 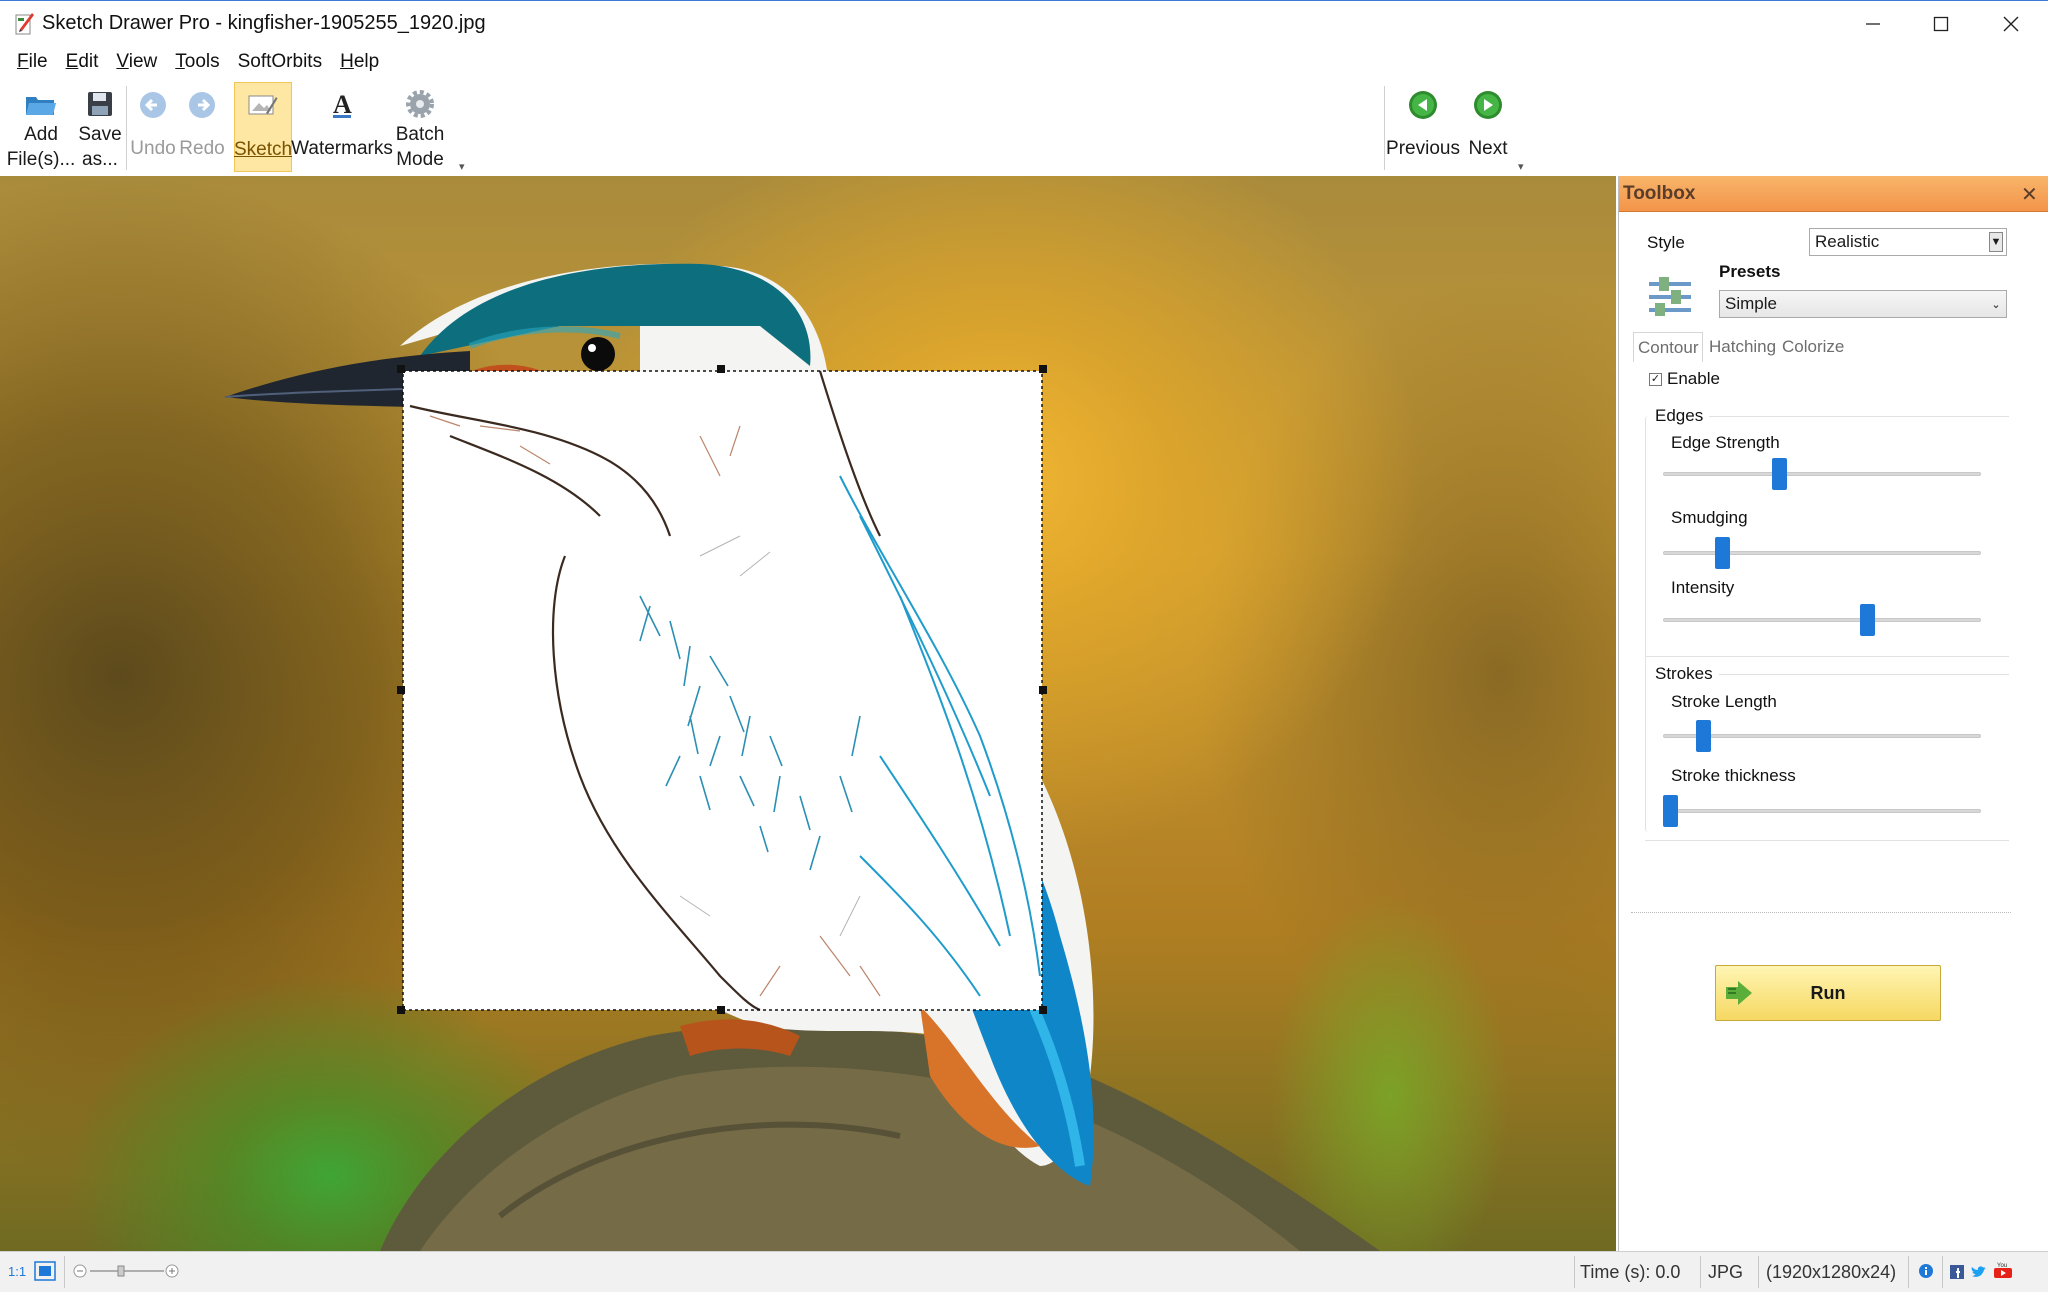 What do you see at coordinates (1670, 811) in the screenshot?
I see `stroke-thickness-thumb` at bounding box center [1670, 811].